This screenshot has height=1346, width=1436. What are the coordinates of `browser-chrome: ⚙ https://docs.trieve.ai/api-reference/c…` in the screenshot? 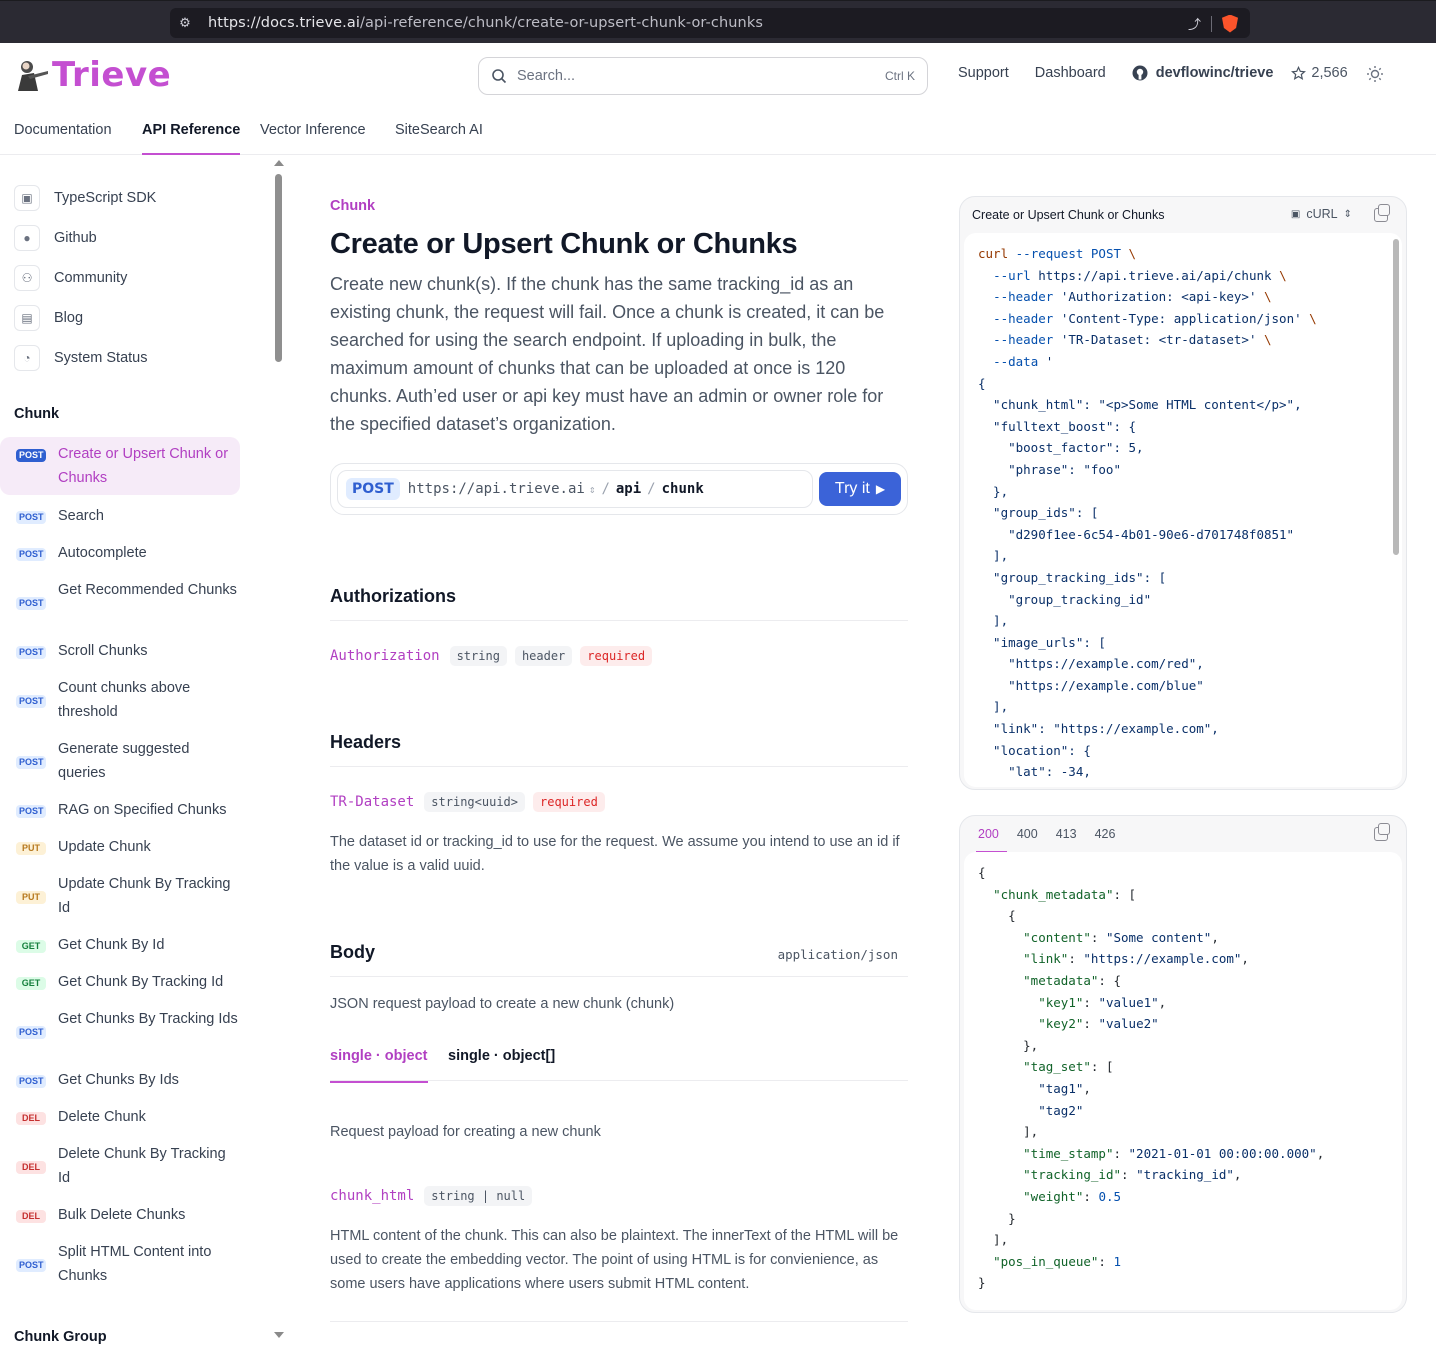 It's located at (718, 21).